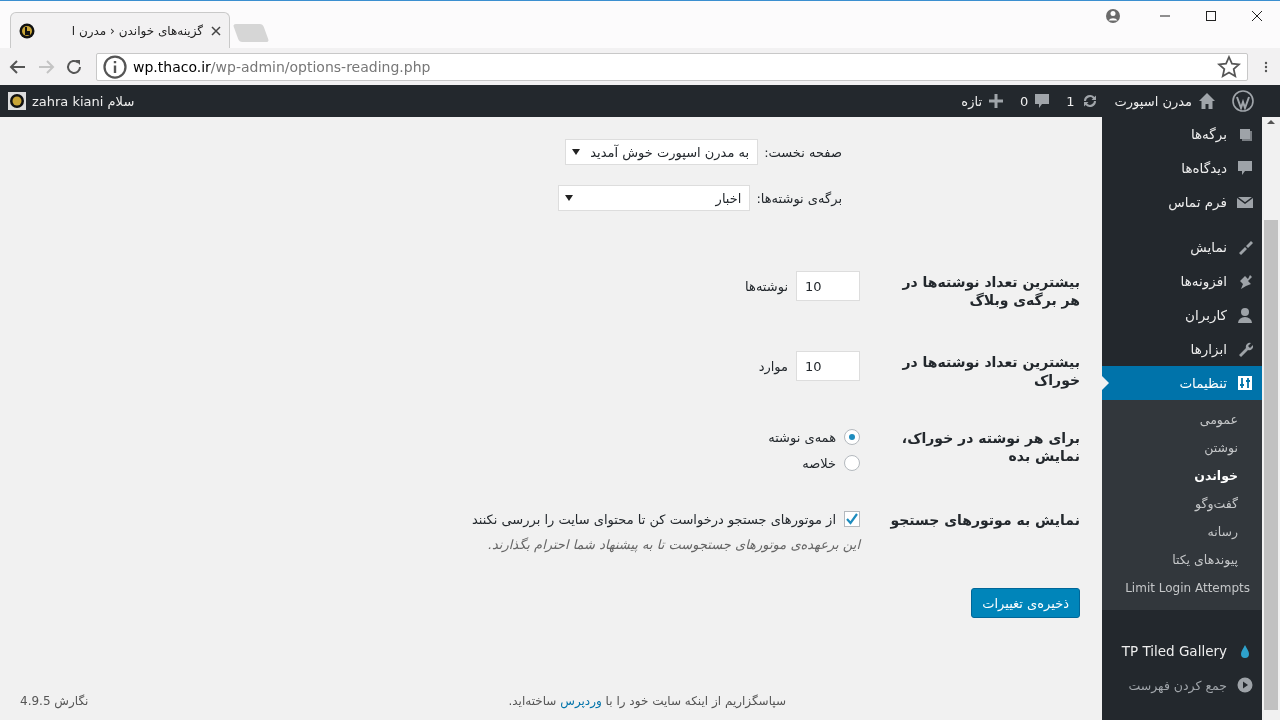 The width and height of the screenshot is (1280, 720). Describe the element at coordinates (1182, 134) in the screenshot. I see `menu-item: برگه‌ها` at that location.